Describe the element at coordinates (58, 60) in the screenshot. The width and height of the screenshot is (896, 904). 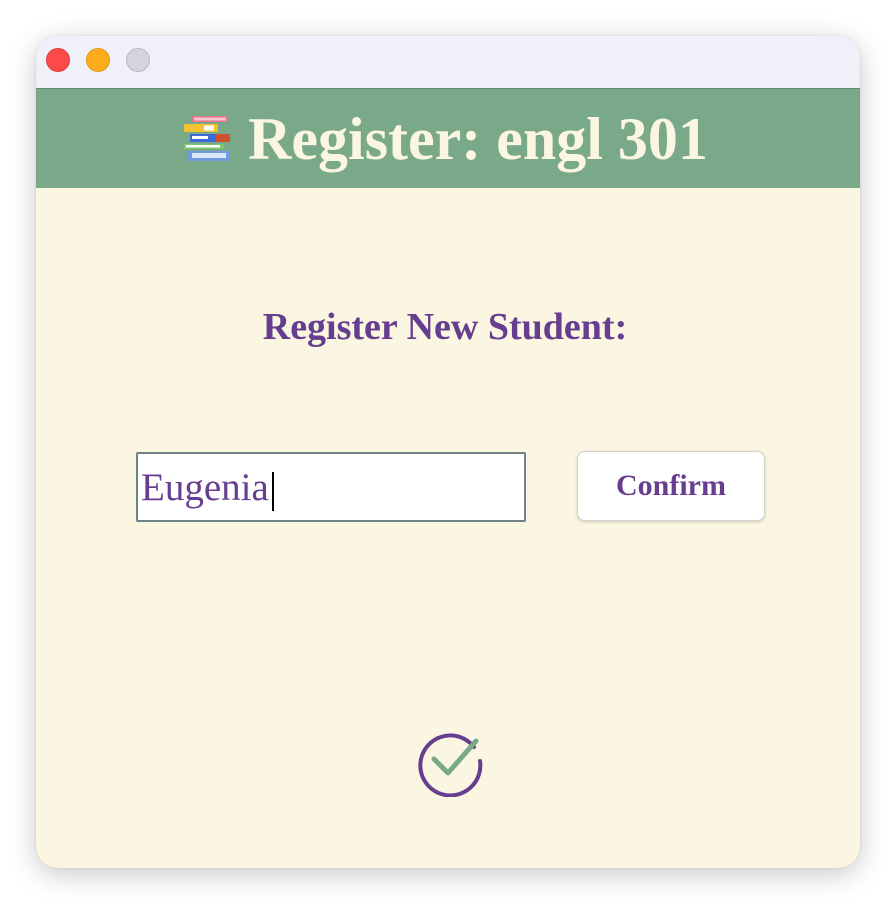
I see `close-window-button` at that location.